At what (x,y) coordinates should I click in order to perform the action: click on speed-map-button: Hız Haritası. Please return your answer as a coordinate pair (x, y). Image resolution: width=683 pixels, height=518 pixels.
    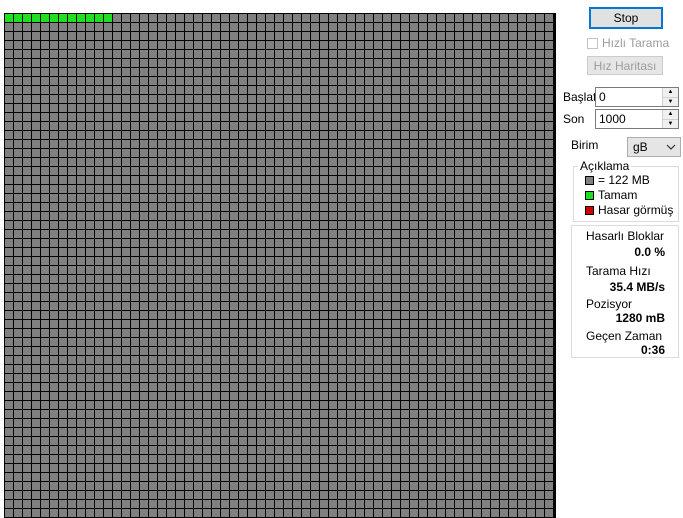
    Looking at the image, I should click on (625, 65).